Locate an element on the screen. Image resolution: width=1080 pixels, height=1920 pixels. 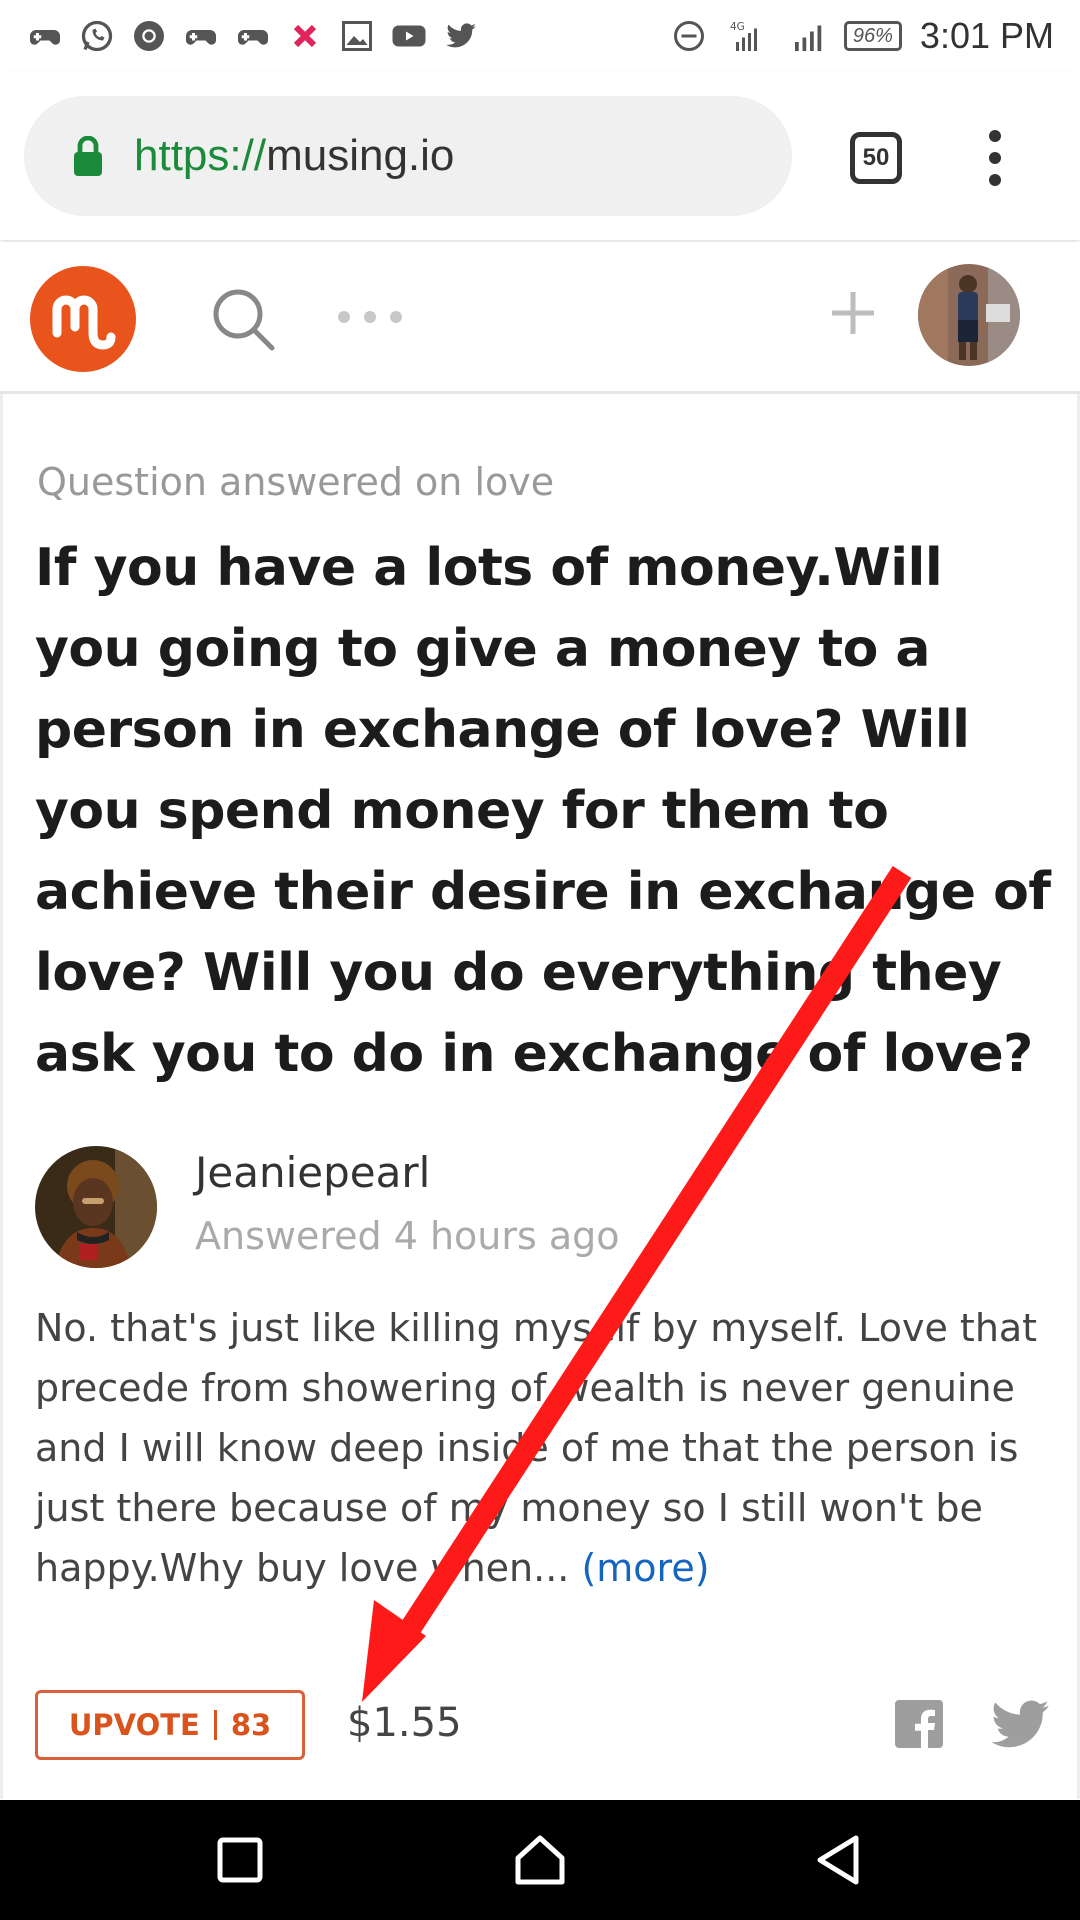
facebook-share-icon is located at coordinates (919, 1724).